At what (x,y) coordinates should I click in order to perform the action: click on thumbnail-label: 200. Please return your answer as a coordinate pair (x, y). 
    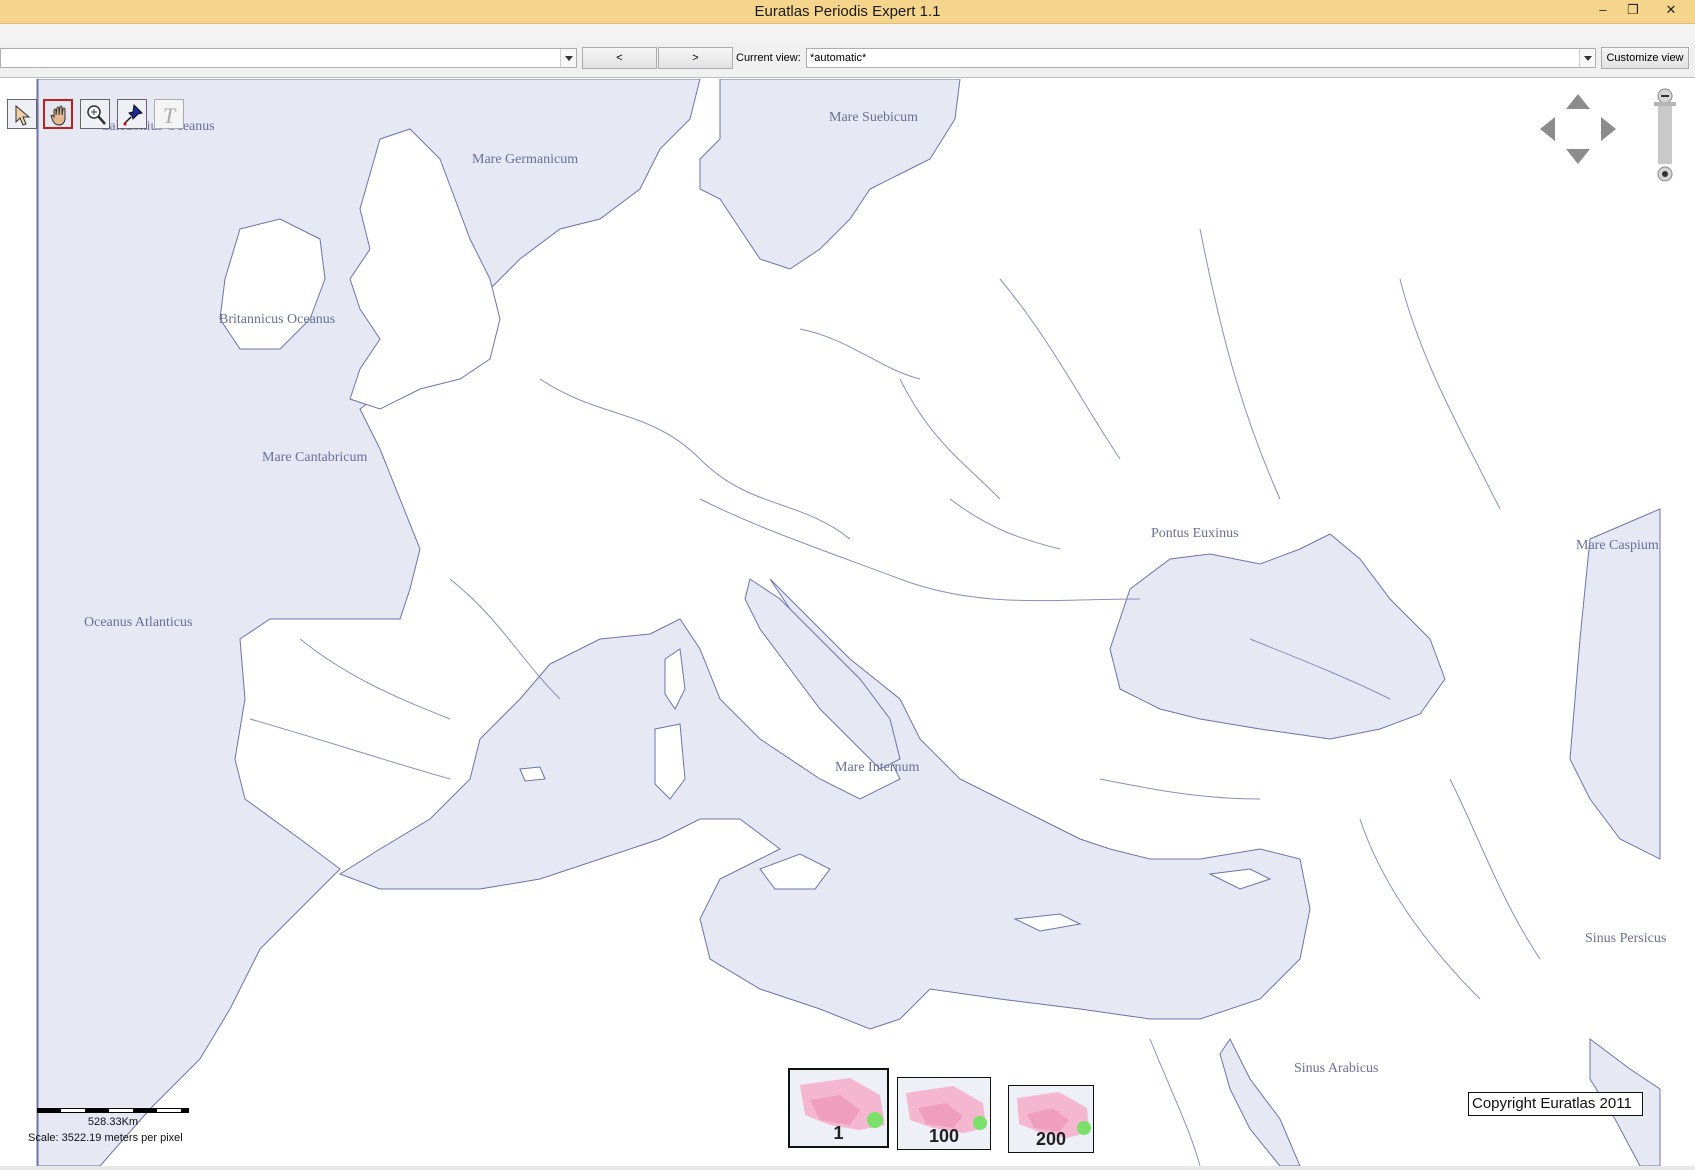
    Looking at the image, I should click on (1051, 1139).